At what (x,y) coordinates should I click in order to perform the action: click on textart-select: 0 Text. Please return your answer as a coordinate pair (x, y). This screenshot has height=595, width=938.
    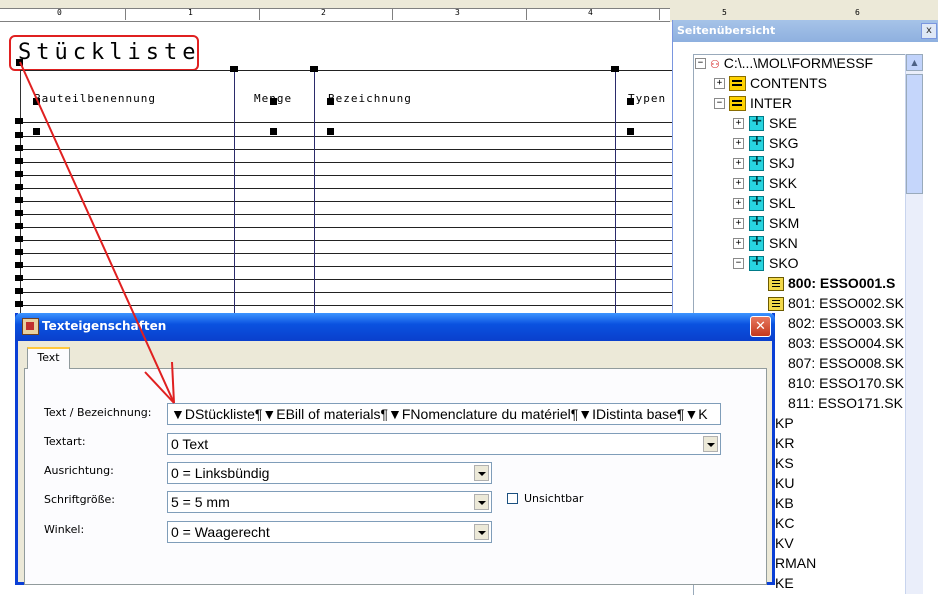
    Looking at the image, I should click on (444, 444).